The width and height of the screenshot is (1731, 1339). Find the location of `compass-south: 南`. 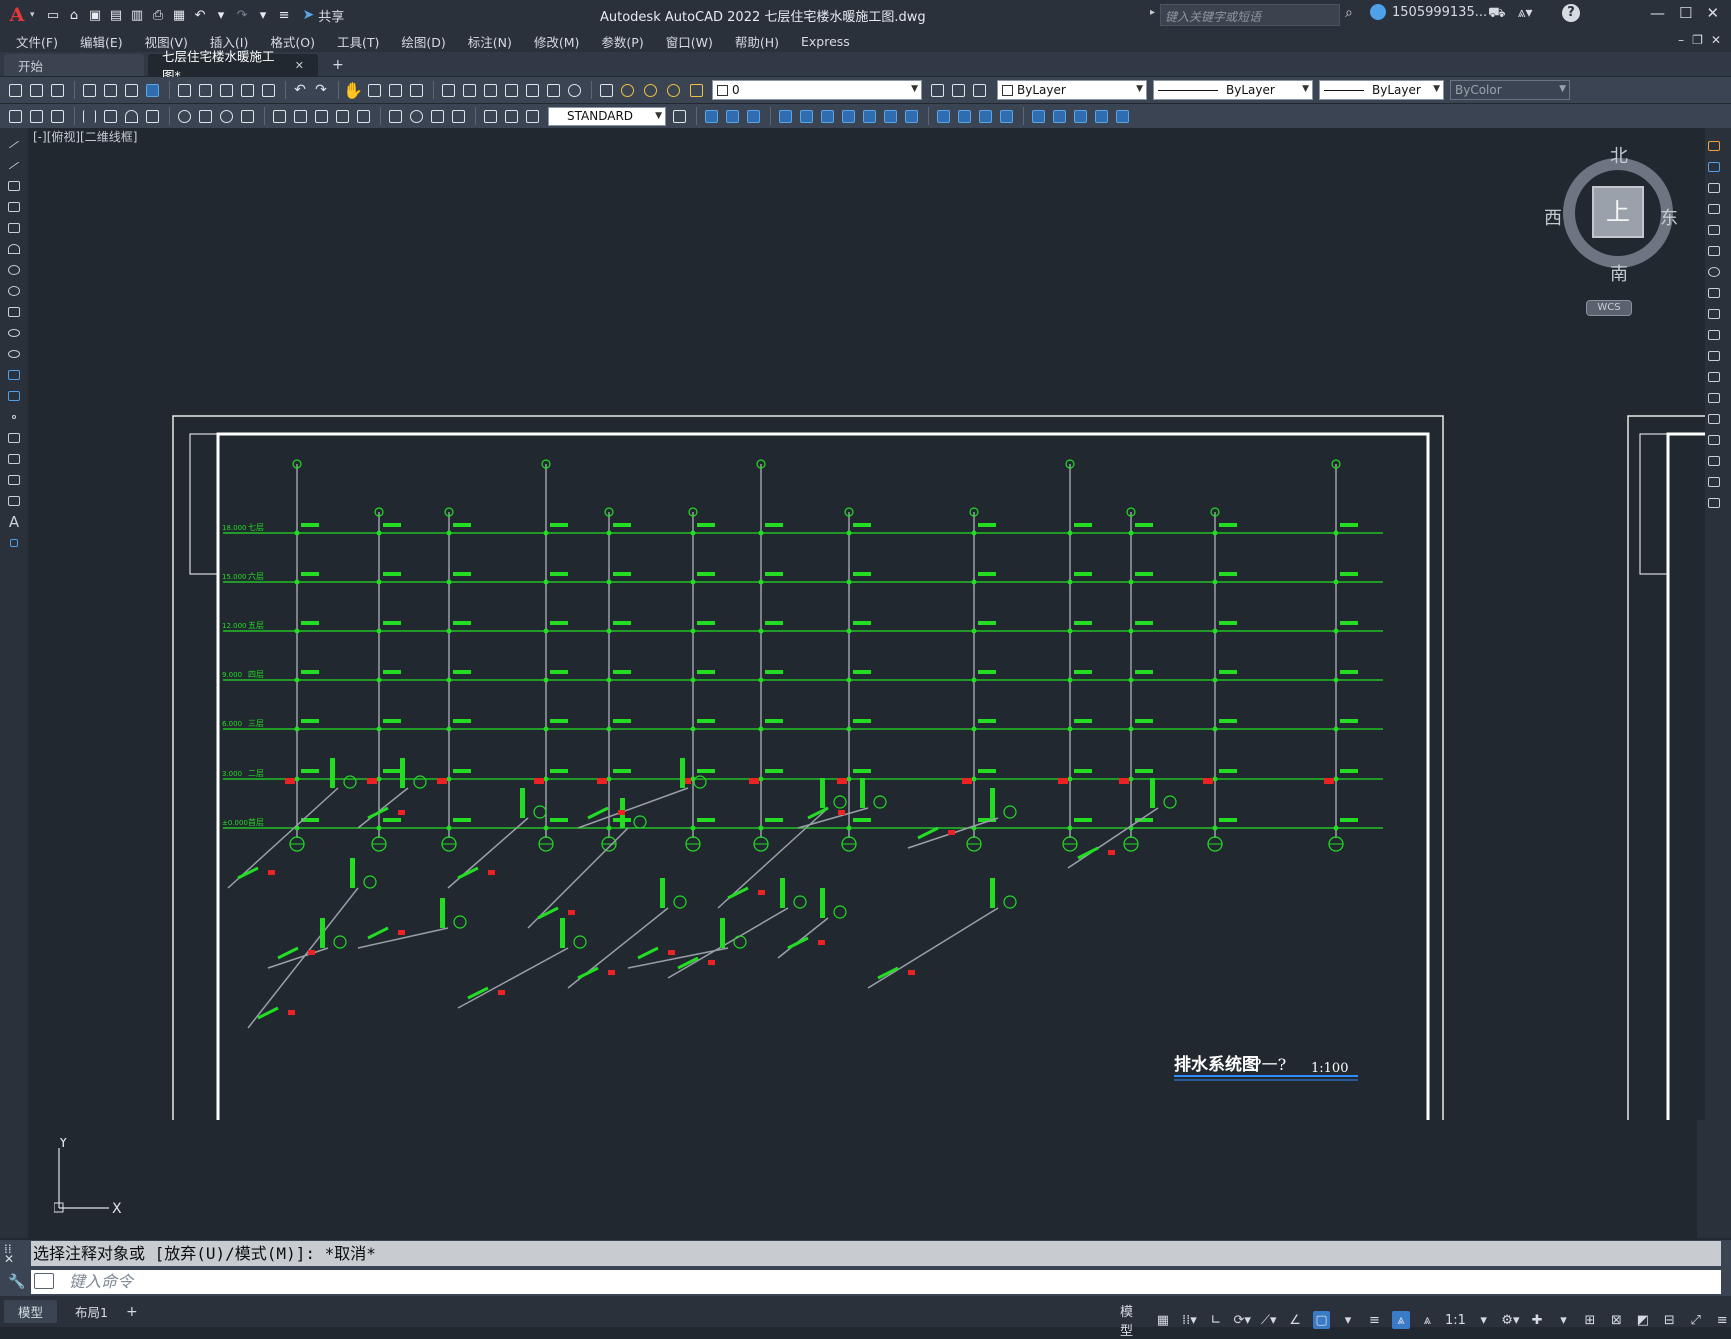

compass-south: 南 is located at coordinates (1619, 273).